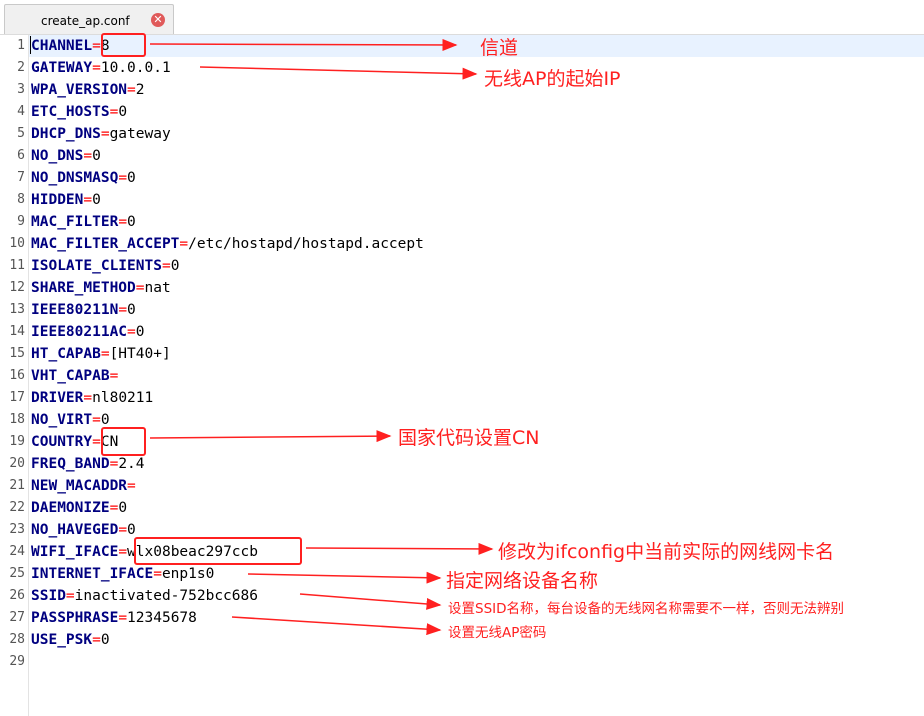 The width and height of the screenshot is (924, 716). Describe the element at coordinates (469, 438) in the screenshot. I see `annotation-country: 国家代码设置CN` at that location.